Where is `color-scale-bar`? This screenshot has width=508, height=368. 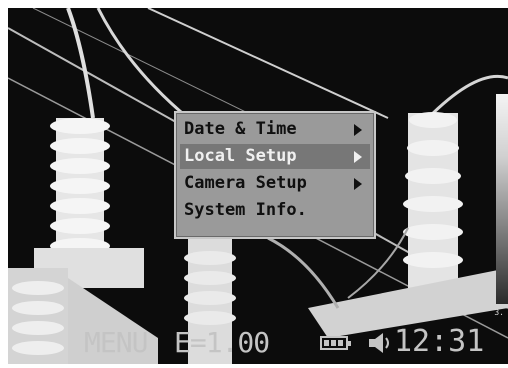 color-scale-bar is located at coordinates (502, 199).